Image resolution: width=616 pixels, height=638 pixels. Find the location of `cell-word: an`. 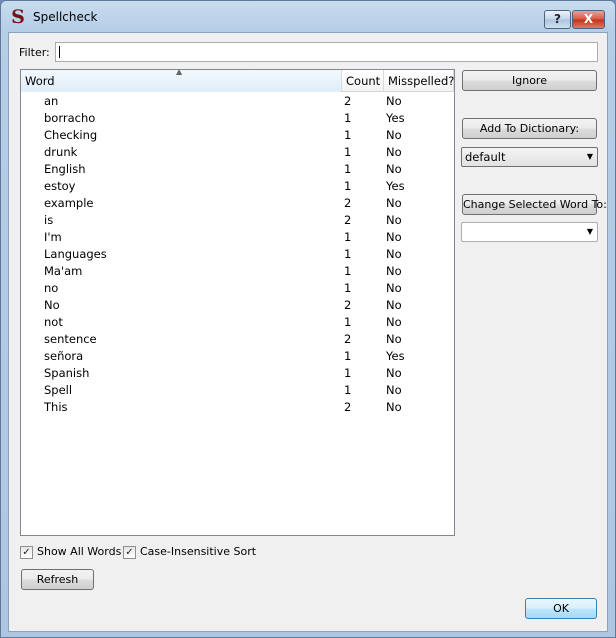

cell-word: an is located at coordinates (51, 101).